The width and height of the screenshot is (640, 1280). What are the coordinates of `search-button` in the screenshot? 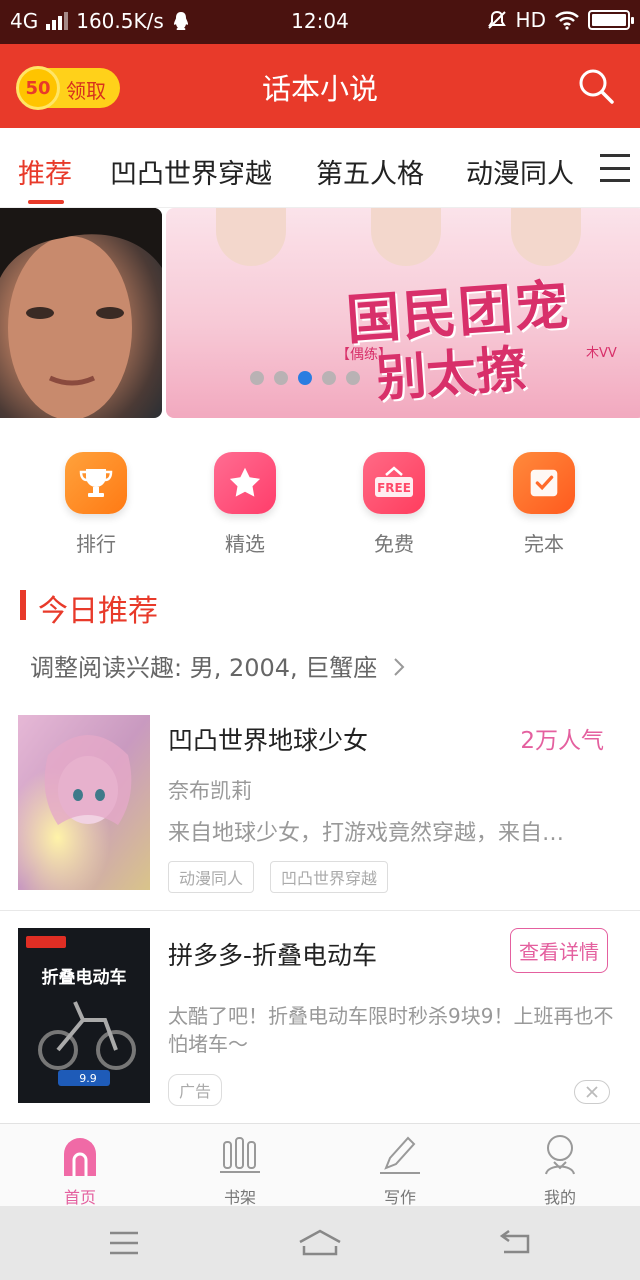 It's located at (596, 86).